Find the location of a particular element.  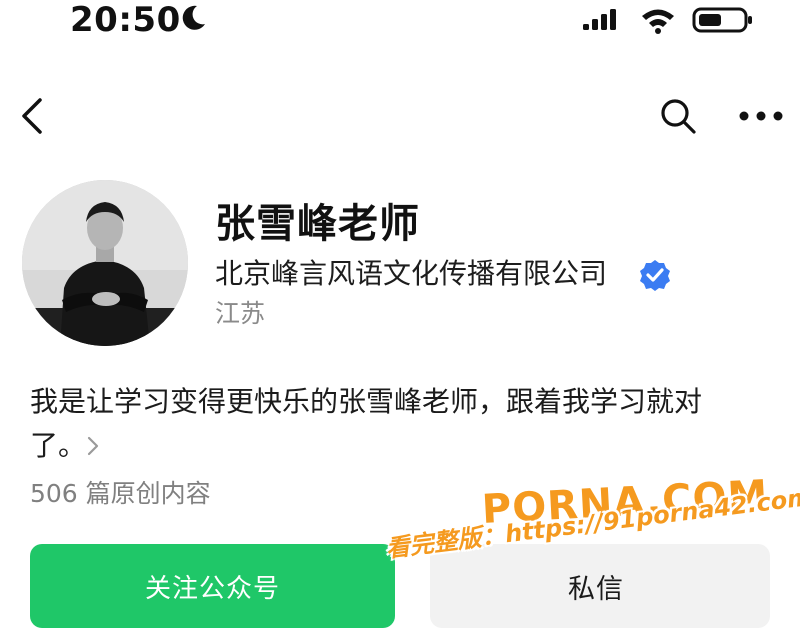

battery-icon is located at coordinates (723, 20).